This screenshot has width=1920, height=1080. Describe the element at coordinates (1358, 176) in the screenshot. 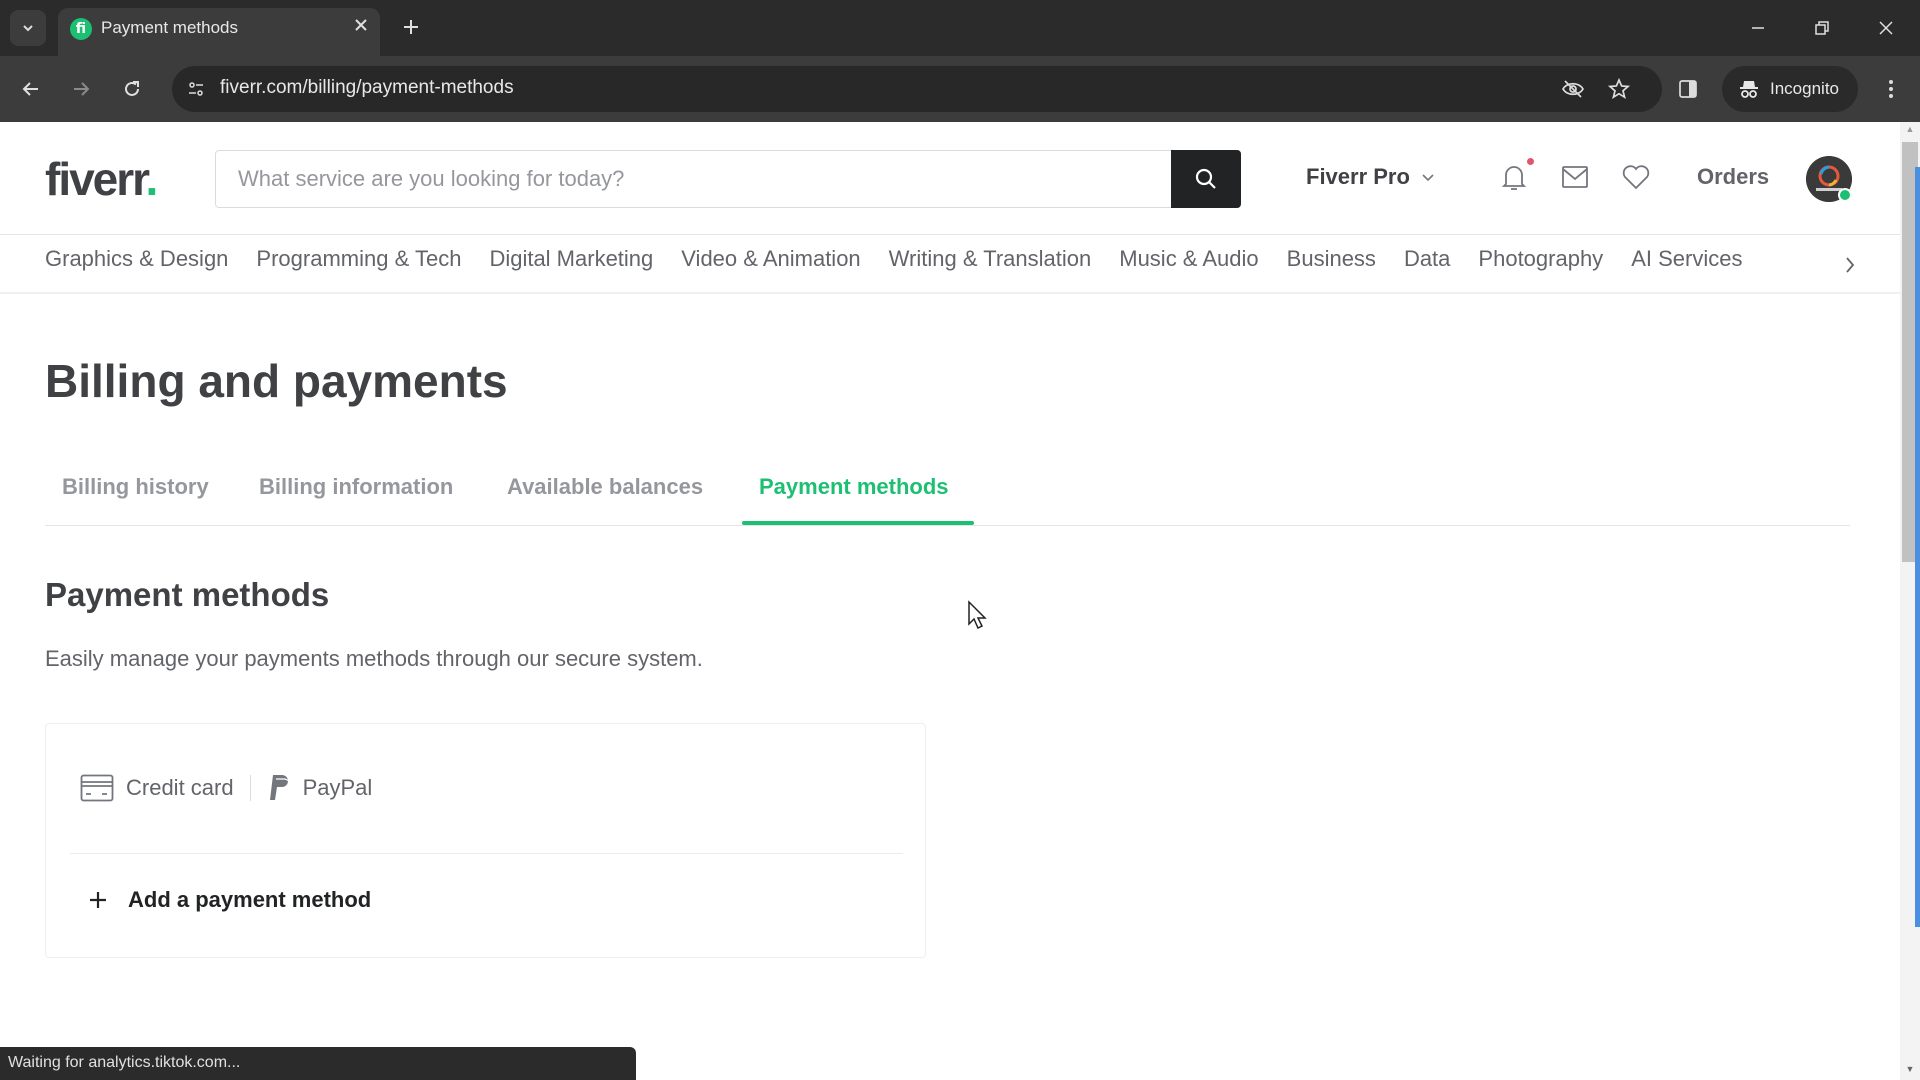

I see `fiverr-pro-label: Fiverr Pro` at that location.